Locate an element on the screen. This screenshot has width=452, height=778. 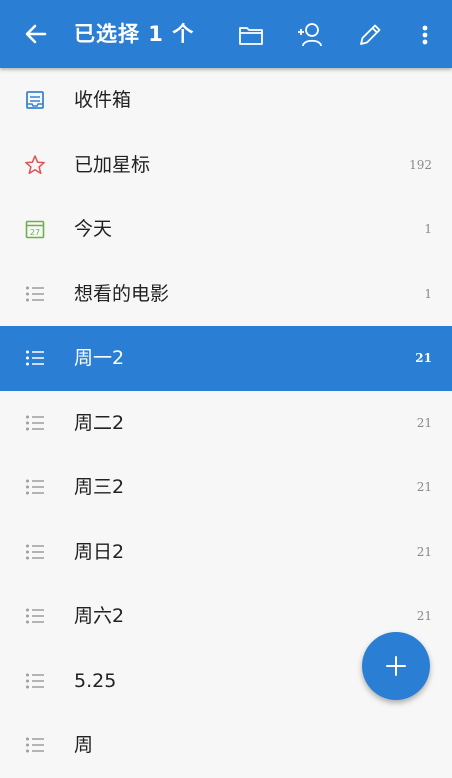
calendar-day-text: 27 is located at coordinates (35, 232).